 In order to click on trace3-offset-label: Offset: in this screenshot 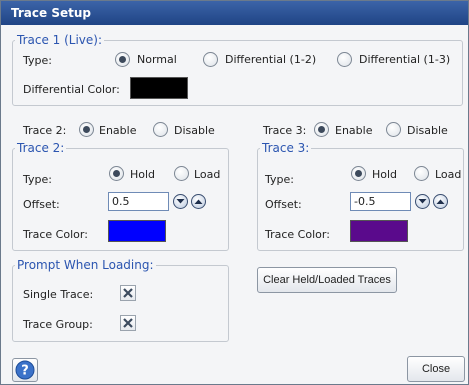, I will do `click(283, 204)`.